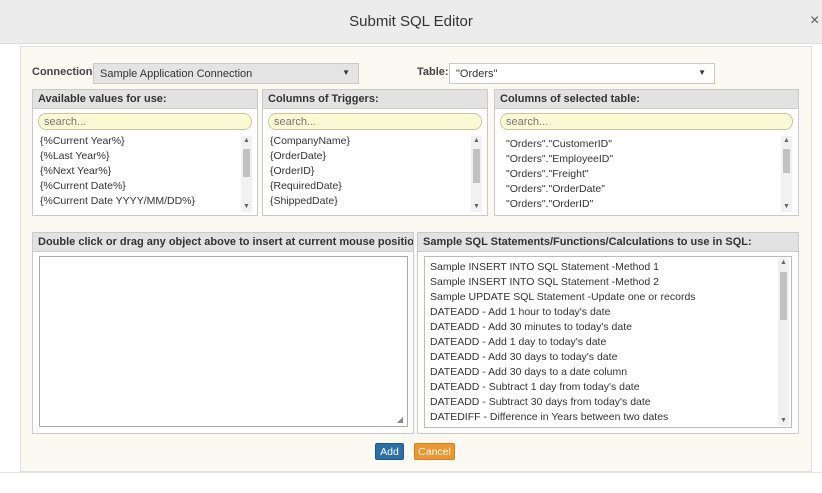 The width and height of the screenshot is (822, 493). What do you see at coordinates (433, 72) in the screenshot?
I see `table-label: Table:` at bounding box center [433, 72].